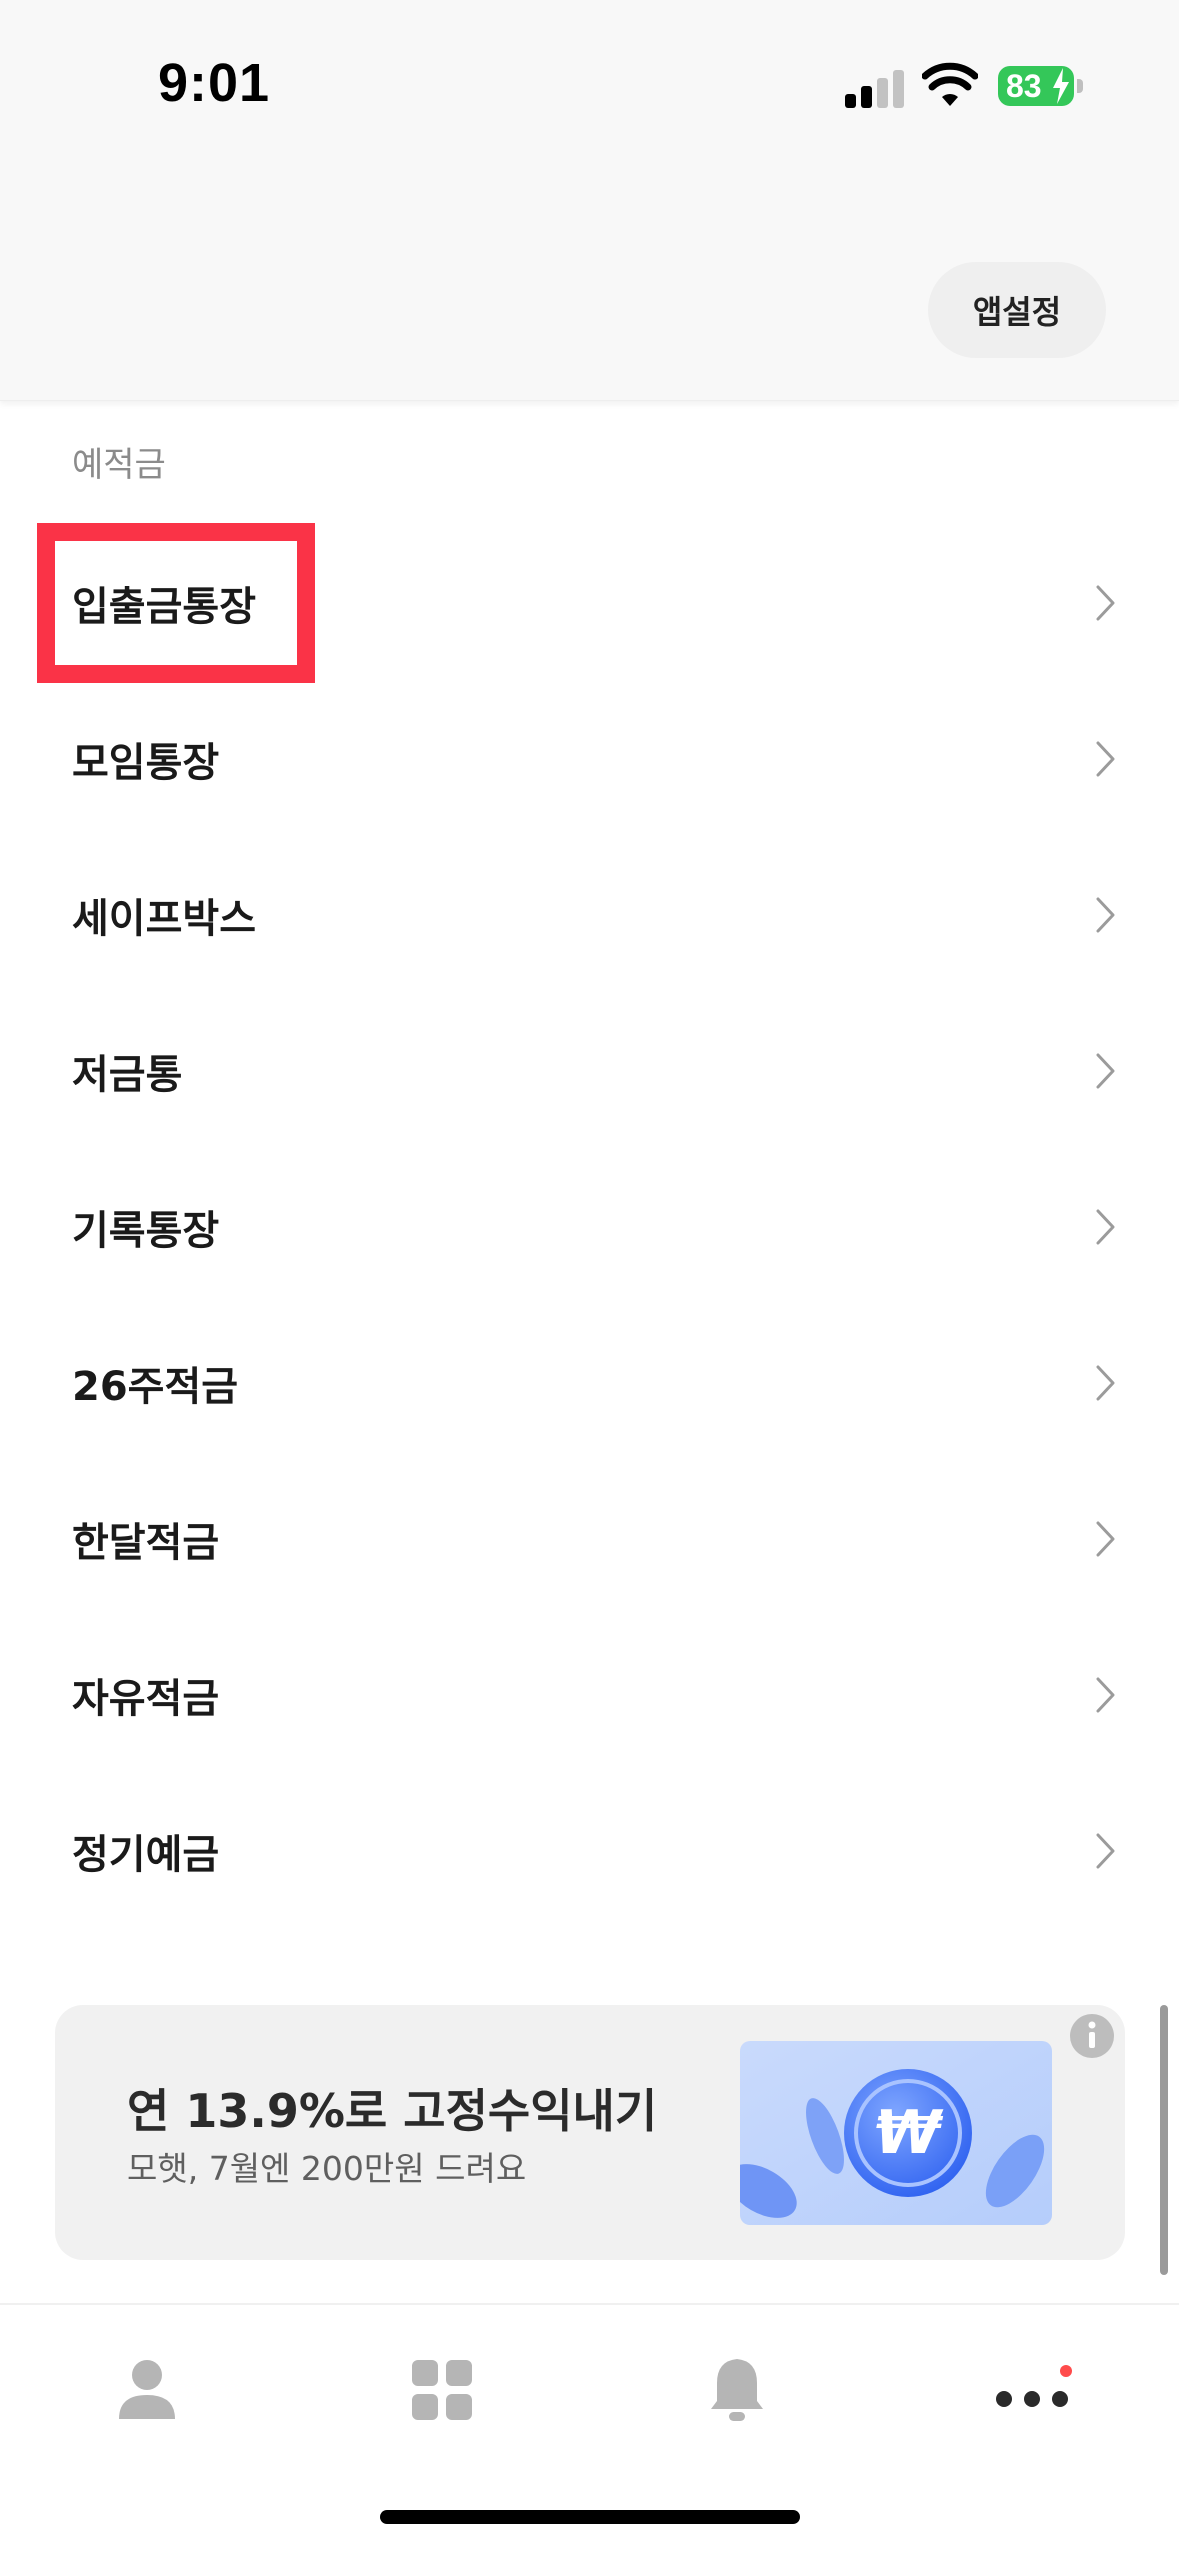 The image size is (1179, 2556). Describe the element at coordinates (1061, 86) in the screenshot. I see `charging-bolt-icon` at that location.